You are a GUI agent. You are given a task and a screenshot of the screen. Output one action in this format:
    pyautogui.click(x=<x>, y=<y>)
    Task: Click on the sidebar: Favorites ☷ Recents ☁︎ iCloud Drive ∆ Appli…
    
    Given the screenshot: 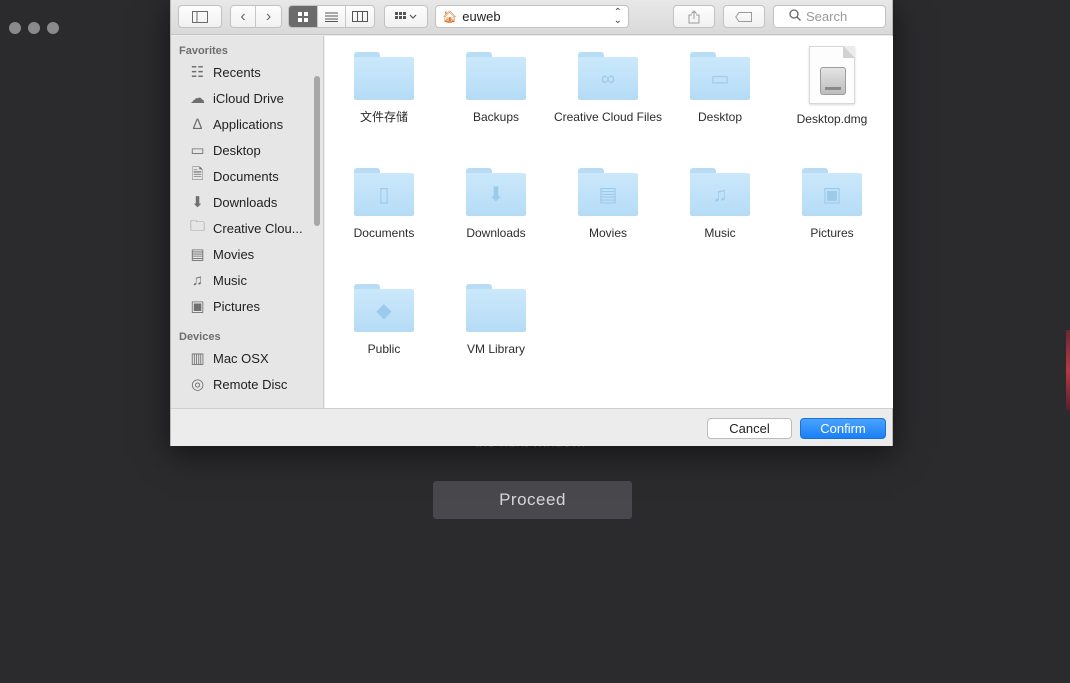 What is the action you would take?
    pyautogui.click(x=247, y=222)
    